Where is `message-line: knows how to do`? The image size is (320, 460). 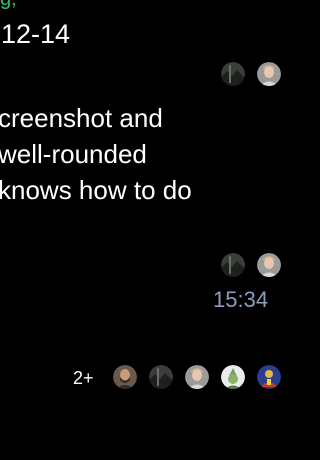 message-line: knows how to do is located at coordinates (96, 190).